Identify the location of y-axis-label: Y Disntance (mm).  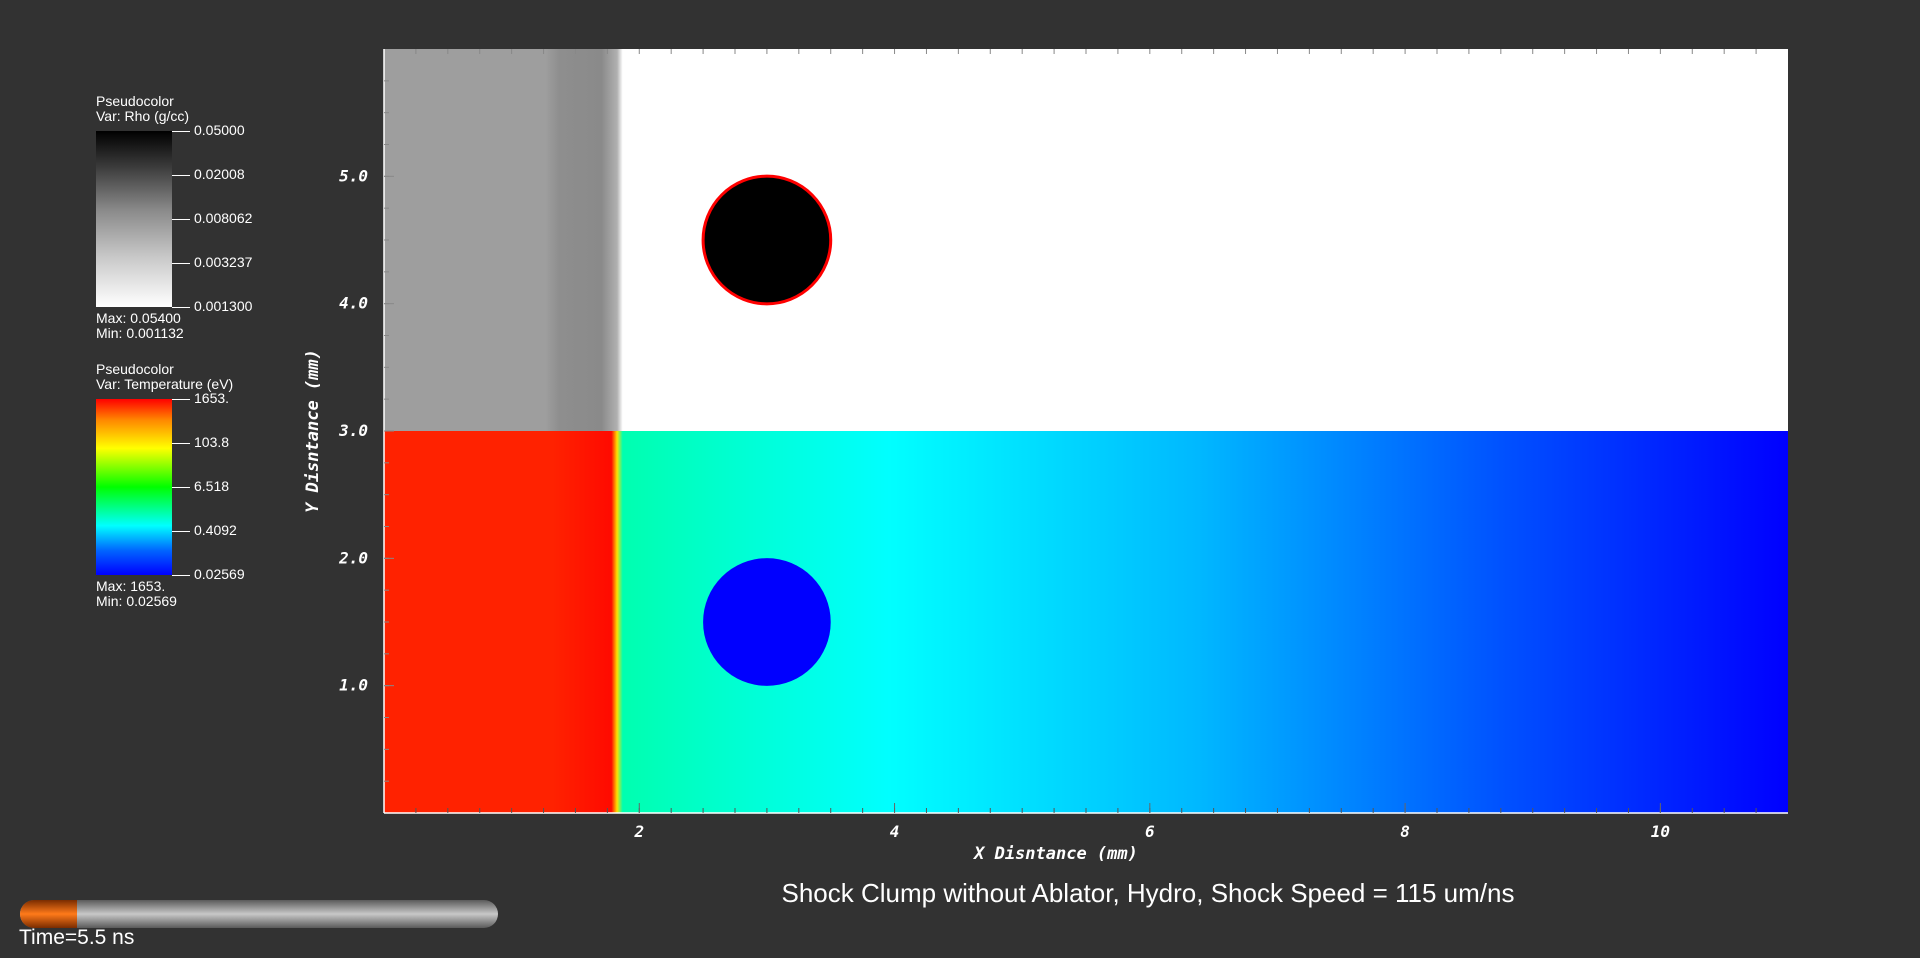
(313, 431).